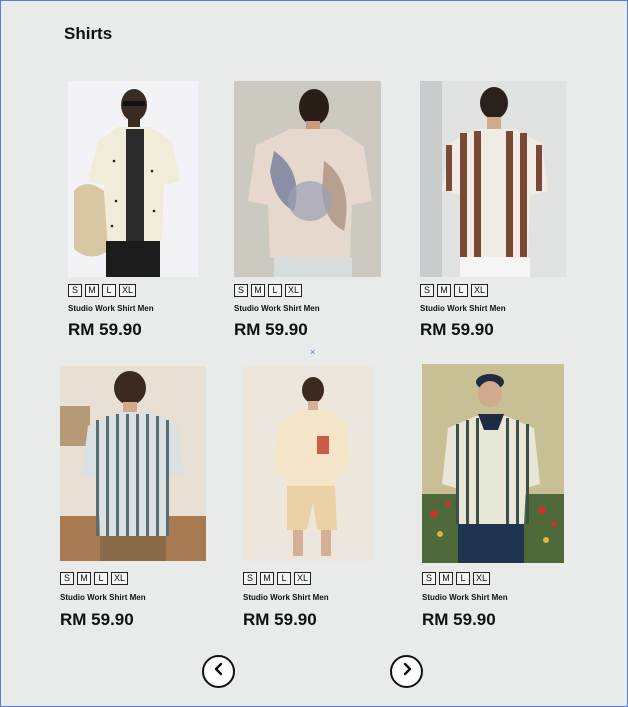 The image size is (628, 707). I want to click on next-page-button, so click(406, 671).